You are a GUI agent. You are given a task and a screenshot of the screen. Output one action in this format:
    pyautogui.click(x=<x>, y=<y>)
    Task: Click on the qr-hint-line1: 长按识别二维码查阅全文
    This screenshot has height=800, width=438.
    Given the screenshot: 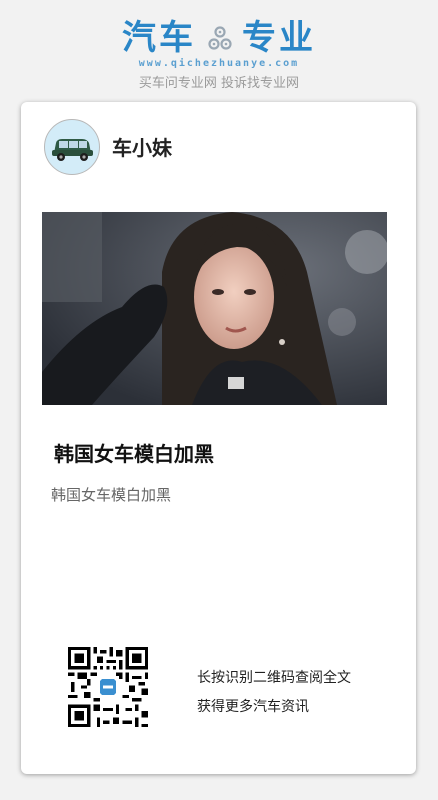 What is the action you would take?
    pyautogui.click(x=274, y=678)
    